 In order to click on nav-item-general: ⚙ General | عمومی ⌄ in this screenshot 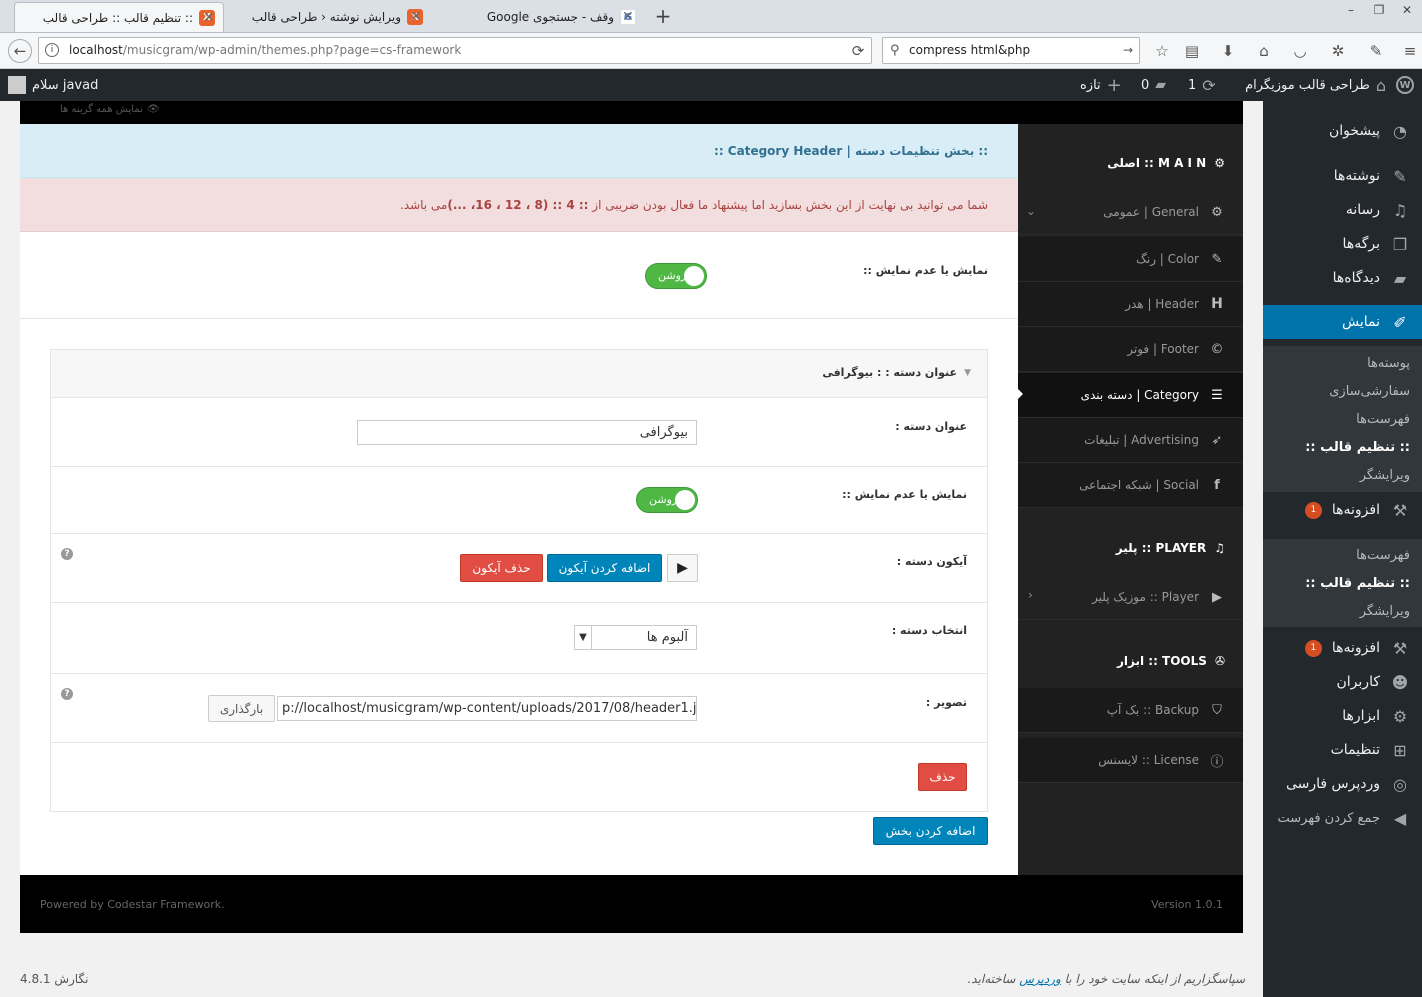, I will do `click(1130, 212)`.